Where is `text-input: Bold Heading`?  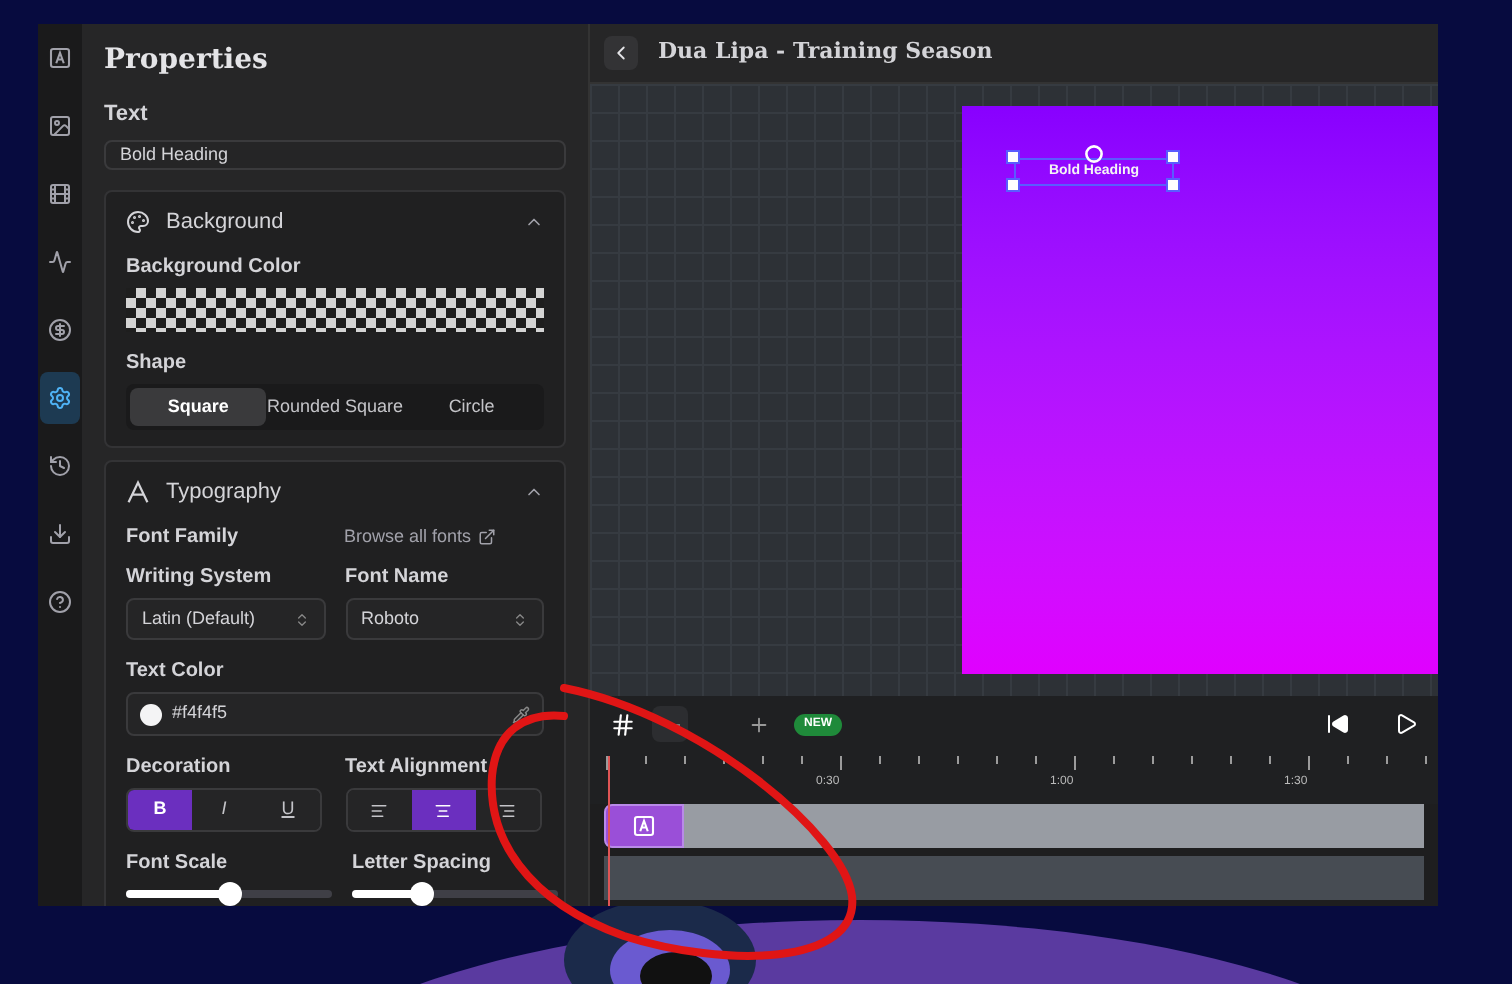 text-input: Bold Heading is located at coordinates (335, 154).